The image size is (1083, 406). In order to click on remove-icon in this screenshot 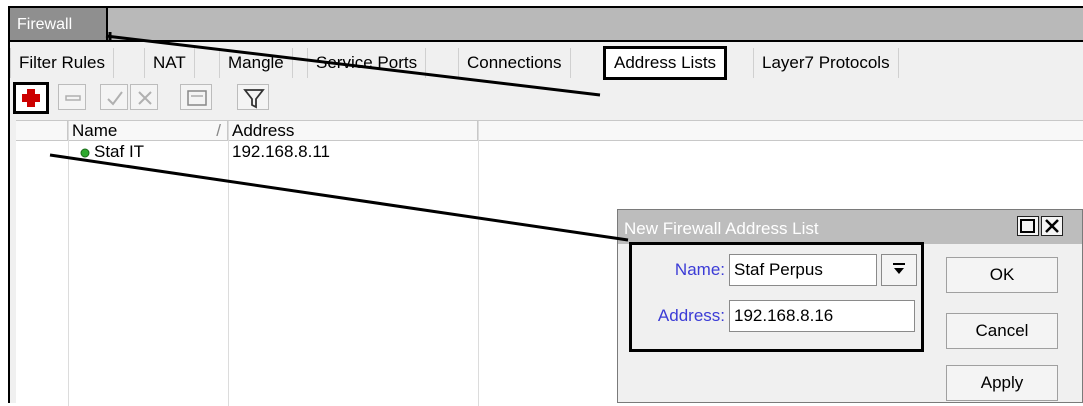, I will do `click(73, 98)`.